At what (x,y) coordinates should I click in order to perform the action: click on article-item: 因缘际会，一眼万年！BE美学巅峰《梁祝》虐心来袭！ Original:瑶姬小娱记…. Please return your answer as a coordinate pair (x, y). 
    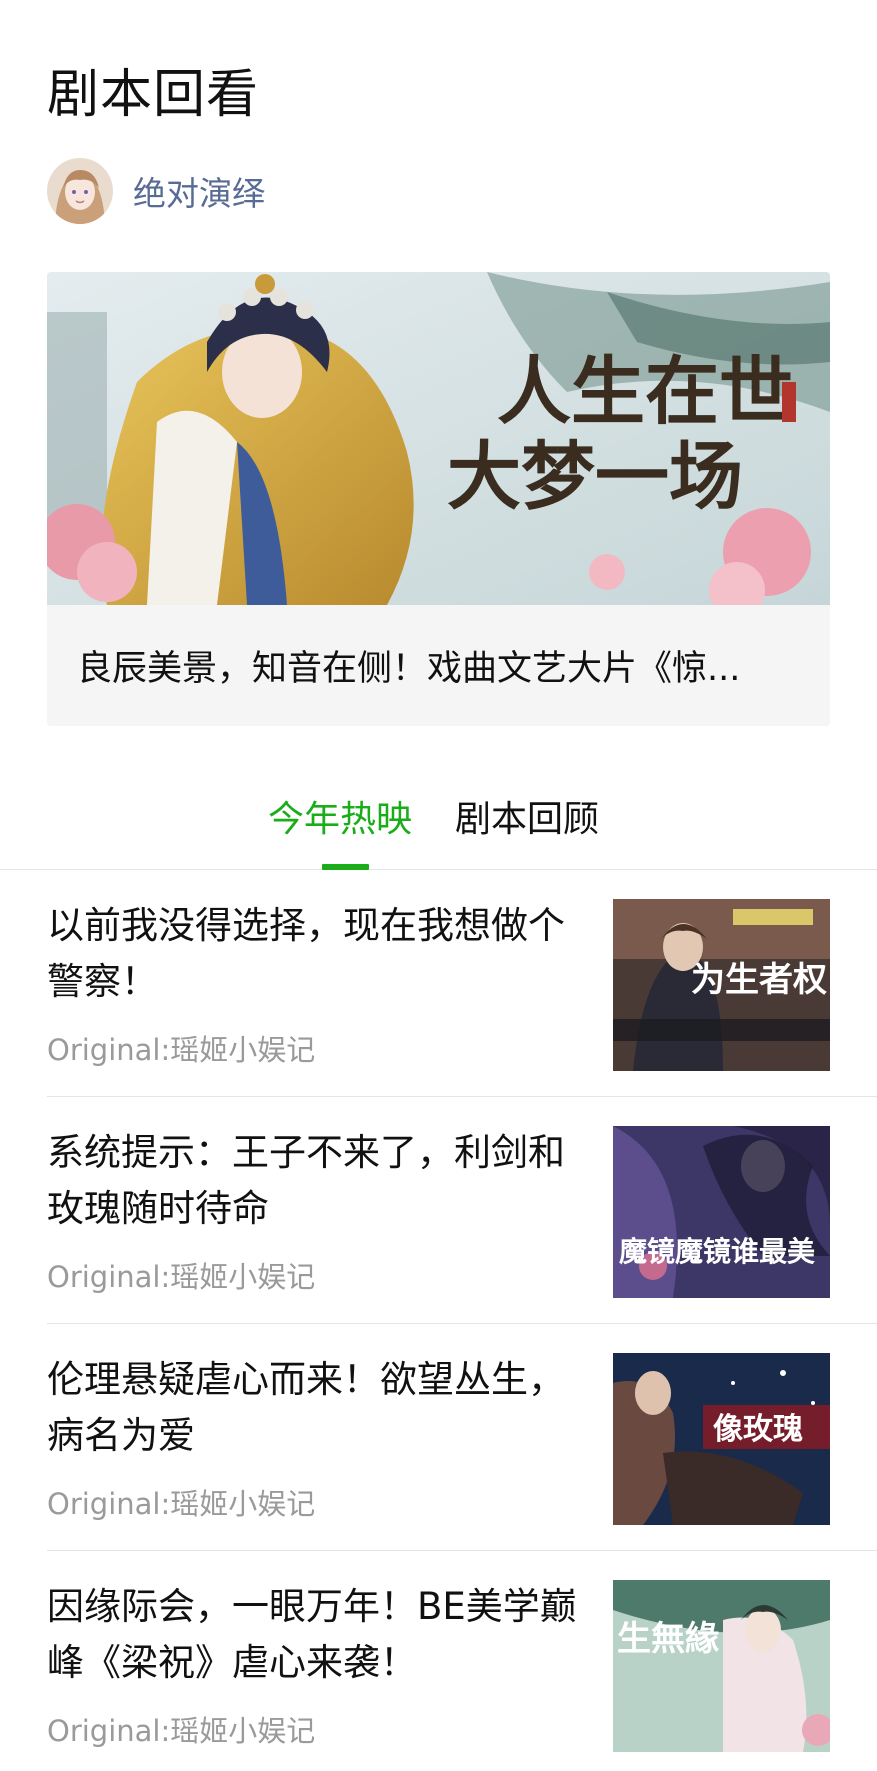
    Looking at the image, I should click on (438, 1661).